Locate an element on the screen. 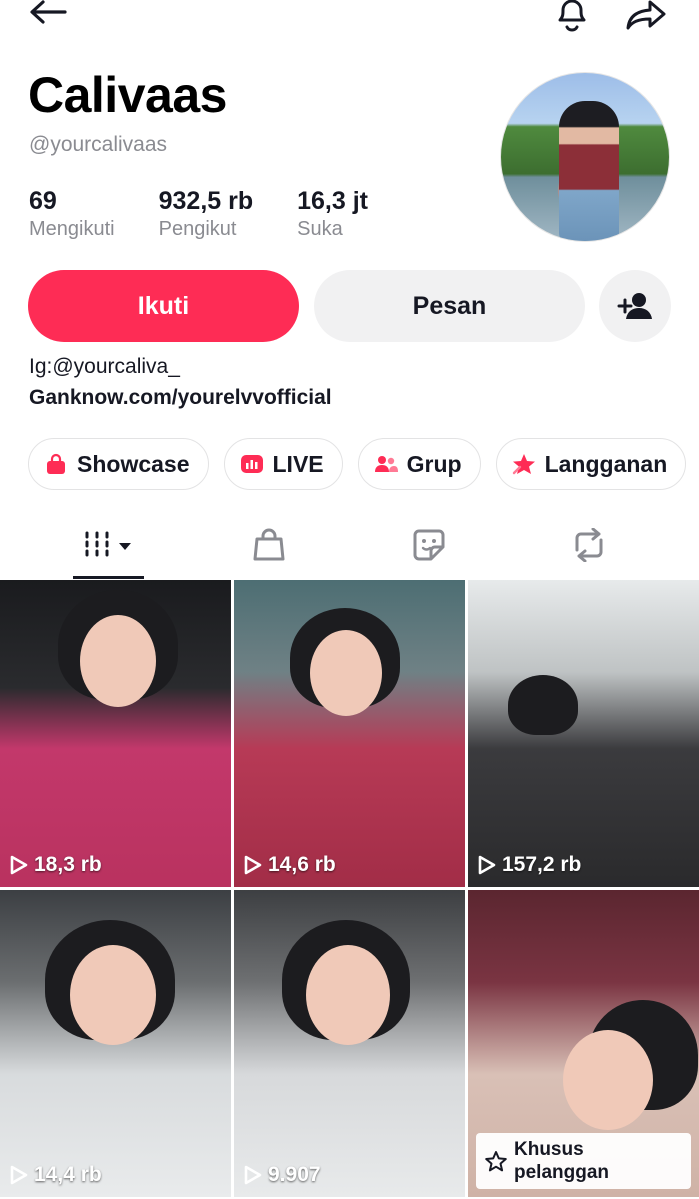  video-thumbnail: 157,2 rb is located at coordinates (583, 733).